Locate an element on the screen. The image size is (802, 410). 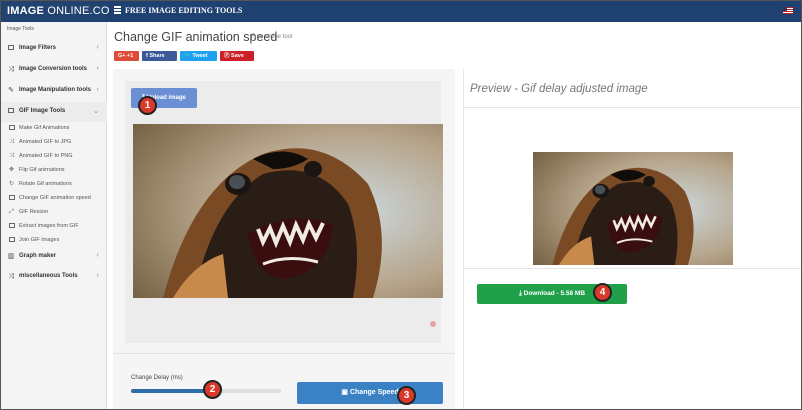
sidebar-item-image-conversion: ⤨ Image Conversion tools ‹ is located at coordinates (54, 70).